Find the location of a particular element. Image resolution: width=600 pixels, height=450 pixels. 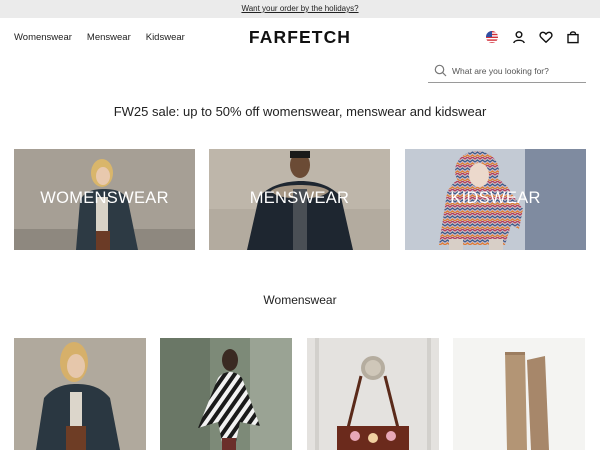

category-tile-kidswear: KIDSWEAR is located at coordinates (495, 199).